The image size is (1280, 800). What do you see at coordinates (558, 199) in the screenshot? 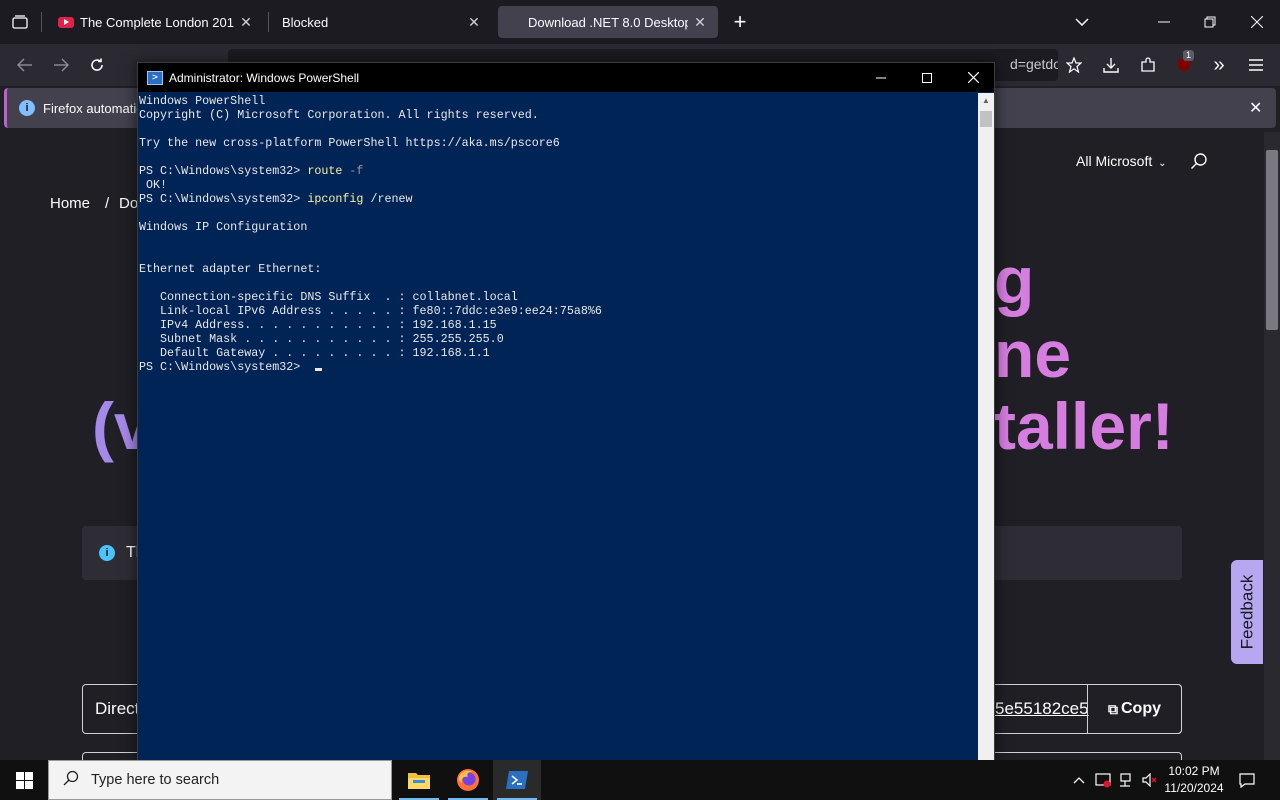
I see `console-command-line: PS C:\Windows\system32> ipconfig /renew` at bounding box center [558, 199].